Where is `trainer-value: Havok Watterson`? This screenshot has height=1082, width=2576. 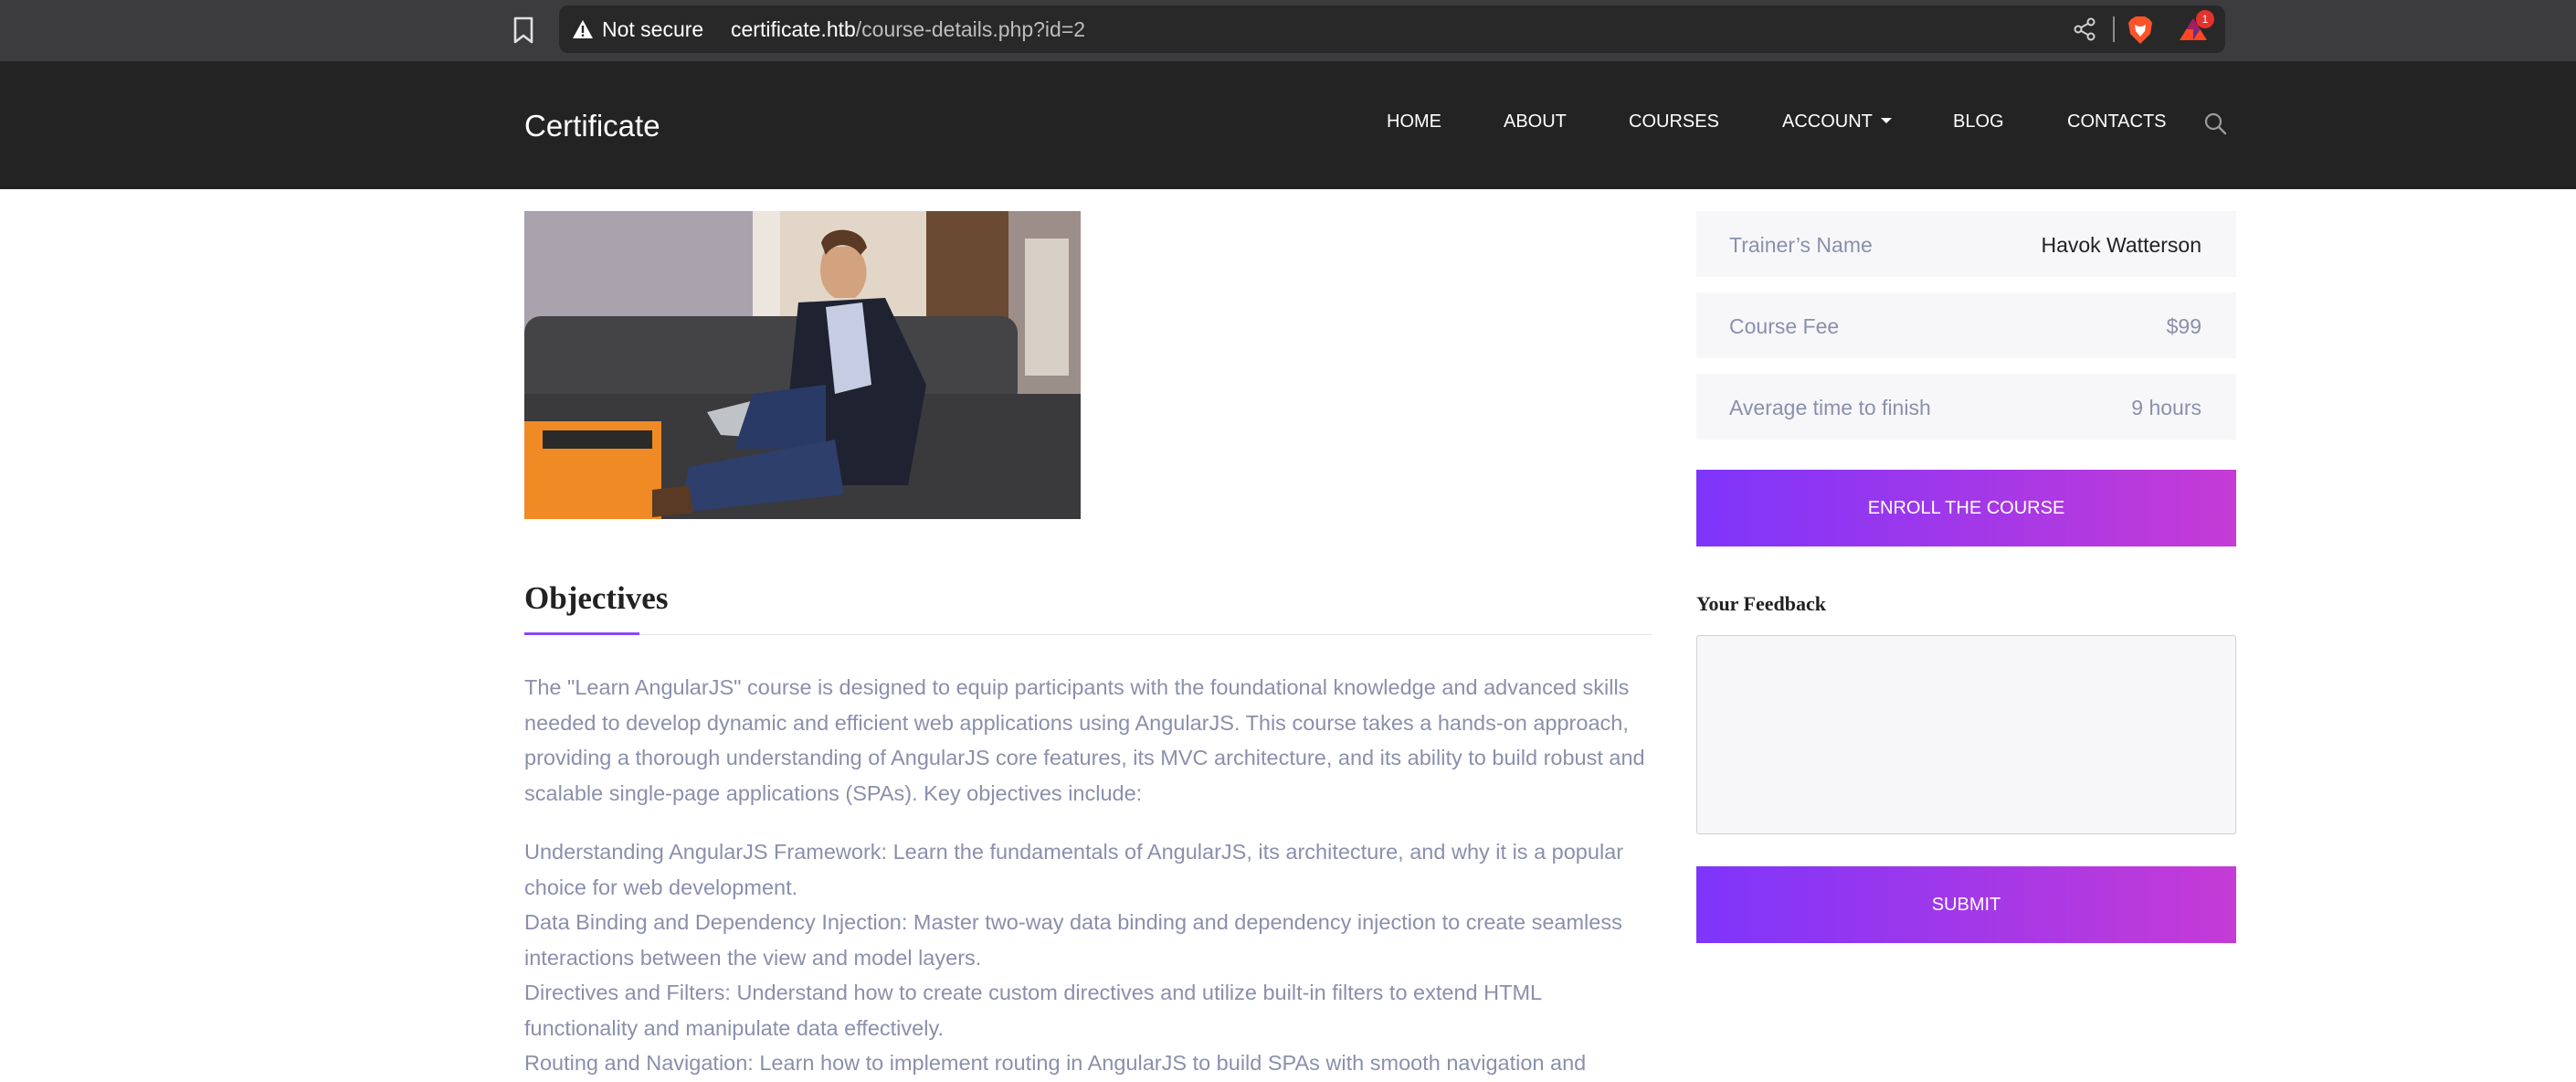
trainer-value: Havok Watterson is located at coordinates (2121, 245).